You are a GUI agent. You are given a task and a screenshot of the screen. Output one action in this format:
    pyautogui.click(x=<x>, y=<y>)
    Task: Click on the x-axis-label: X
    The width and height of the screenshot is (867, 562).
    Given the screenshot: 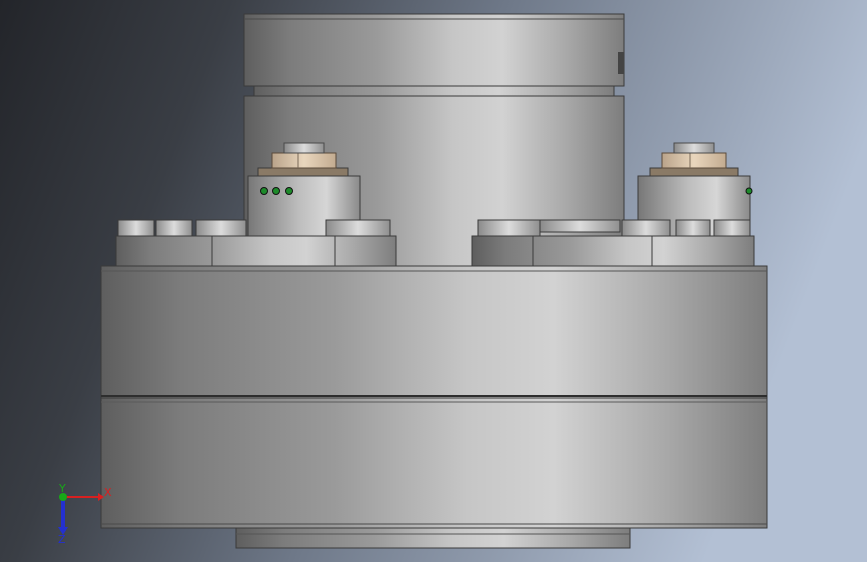 What is the action you would take?
    pyautogui.click(x=108, y=492)
    